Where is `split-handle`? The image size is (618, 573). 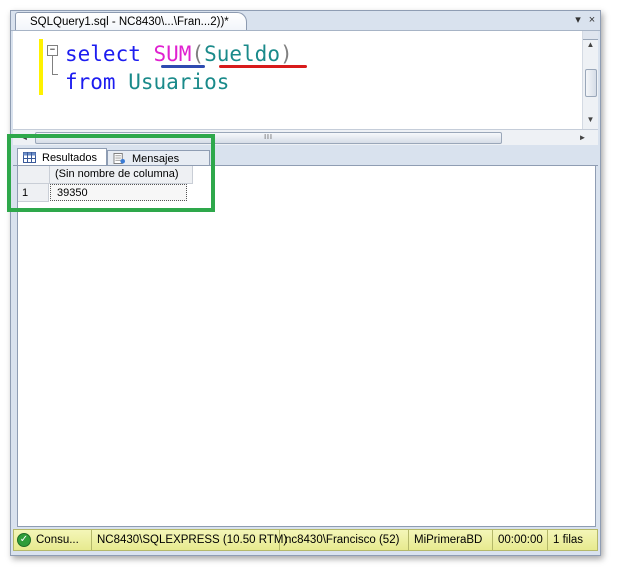 split-handle is located at coordinates (590, 35).